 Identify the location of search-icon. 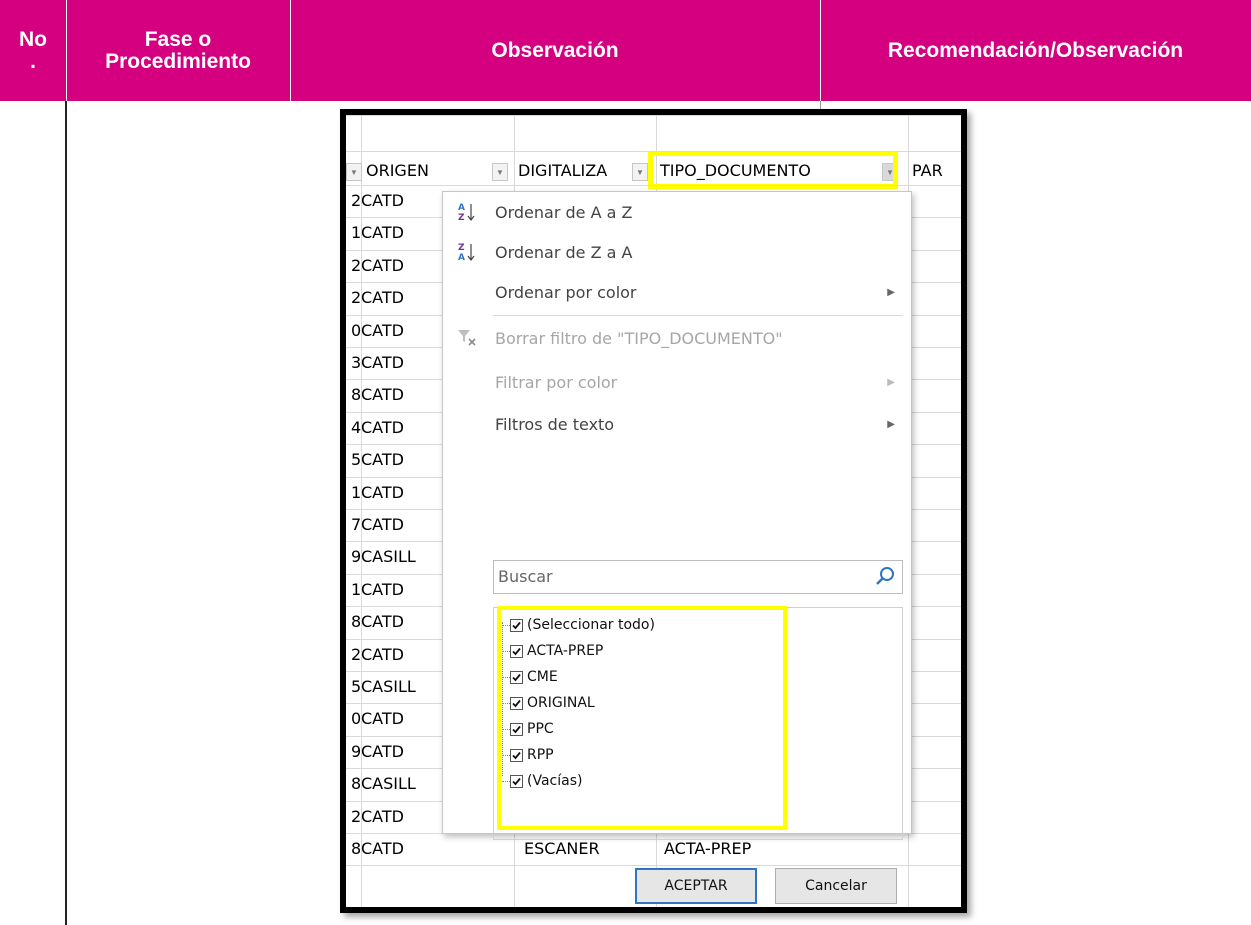
(885, 578).